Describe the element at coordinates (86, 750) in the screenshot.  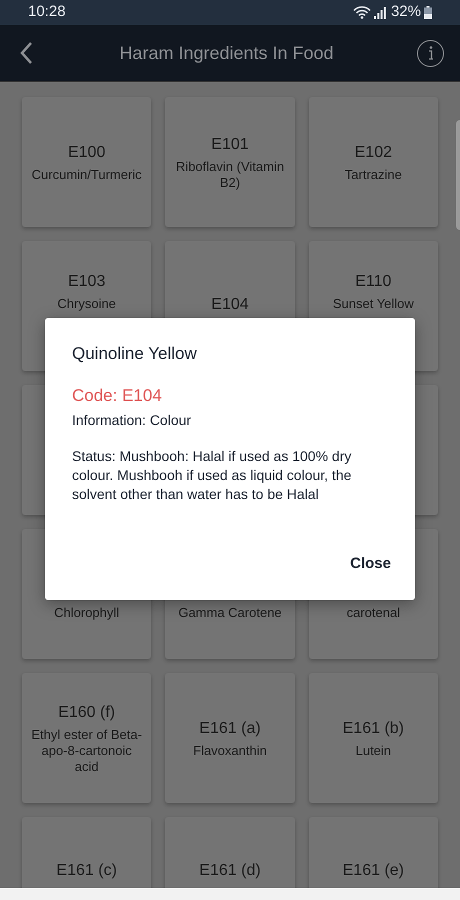
I see `ingredient-name: Ethyl ester of Beta- apo-8-cartonoic acid` at that location.